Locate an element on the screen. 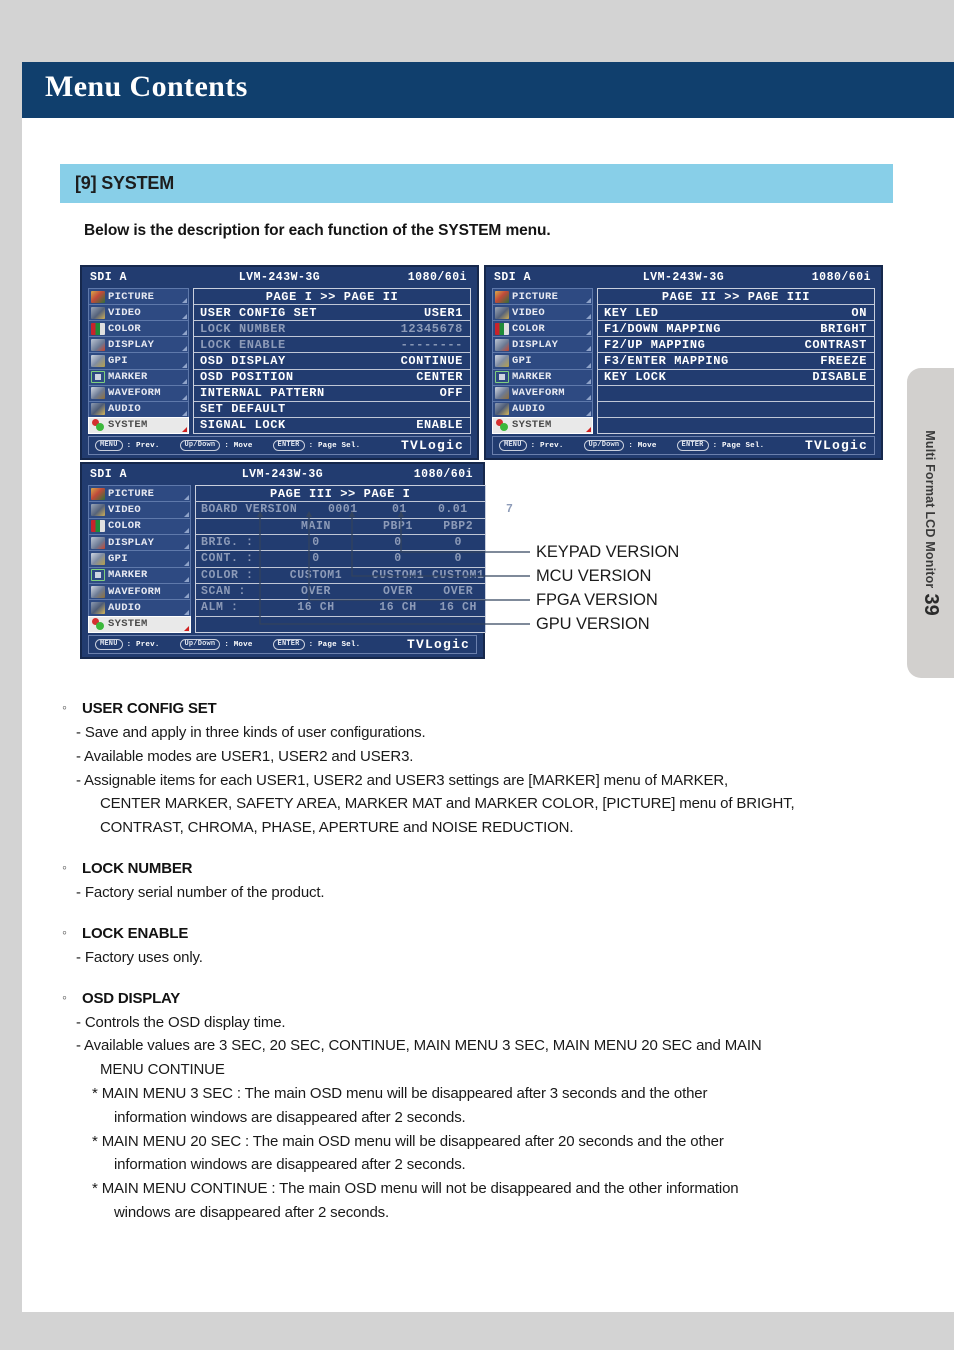 The width and height of the screenshot is (954, 1350). osd-setting-row: SIGNAL LOCK ENABLE is located at coordinates (332, 425).